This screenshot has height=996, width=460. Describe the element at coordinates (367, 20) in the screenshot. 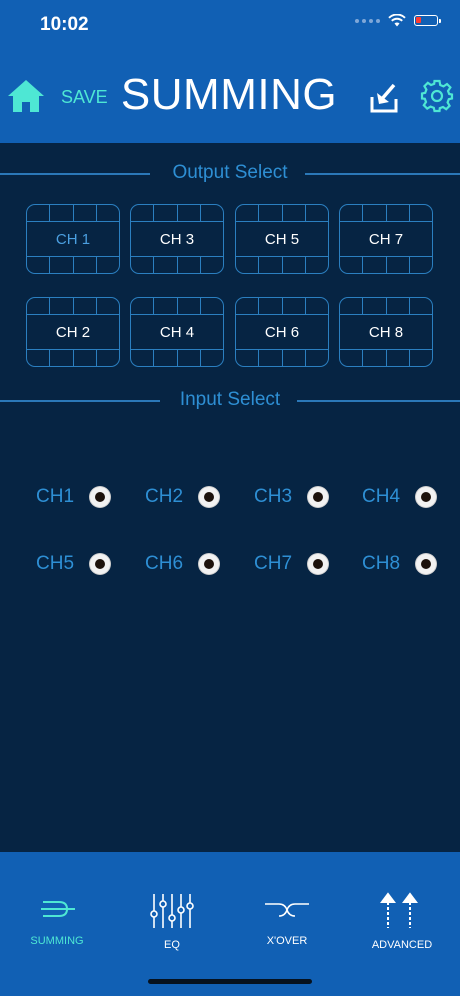

I see `cellular-signal-icon` at that location.